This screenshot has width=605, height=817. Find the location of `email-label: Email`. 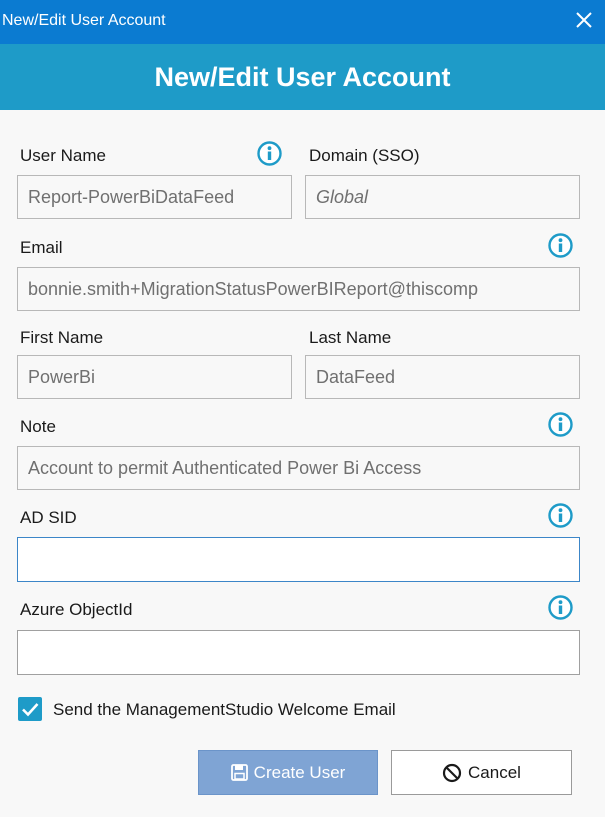

email-label: Email is located at coordinates (41, 247).